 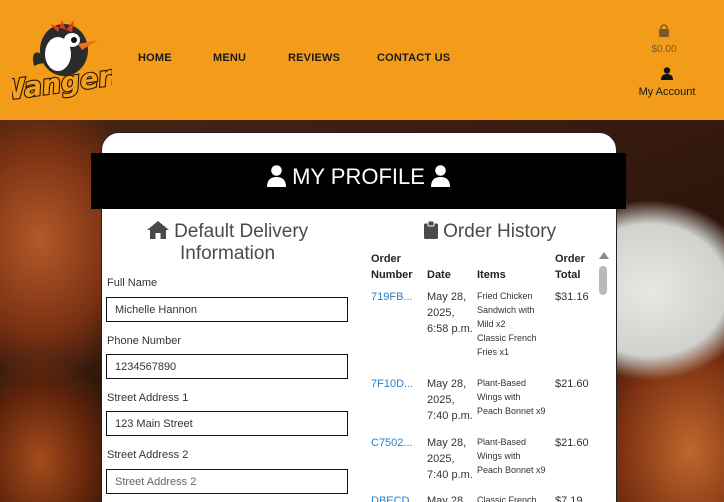 What do you see at coordinates (155, 58) in the screenshot?
I see `nav-home-link: HOME` at bounding box center [155, 58].